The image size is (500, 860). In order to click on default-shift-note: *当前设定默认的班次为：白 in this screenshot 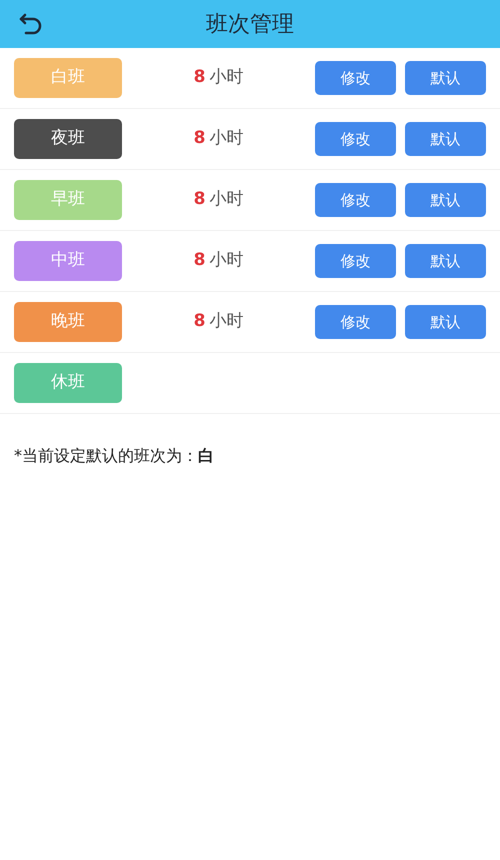, I will do `click(114, 456)`.